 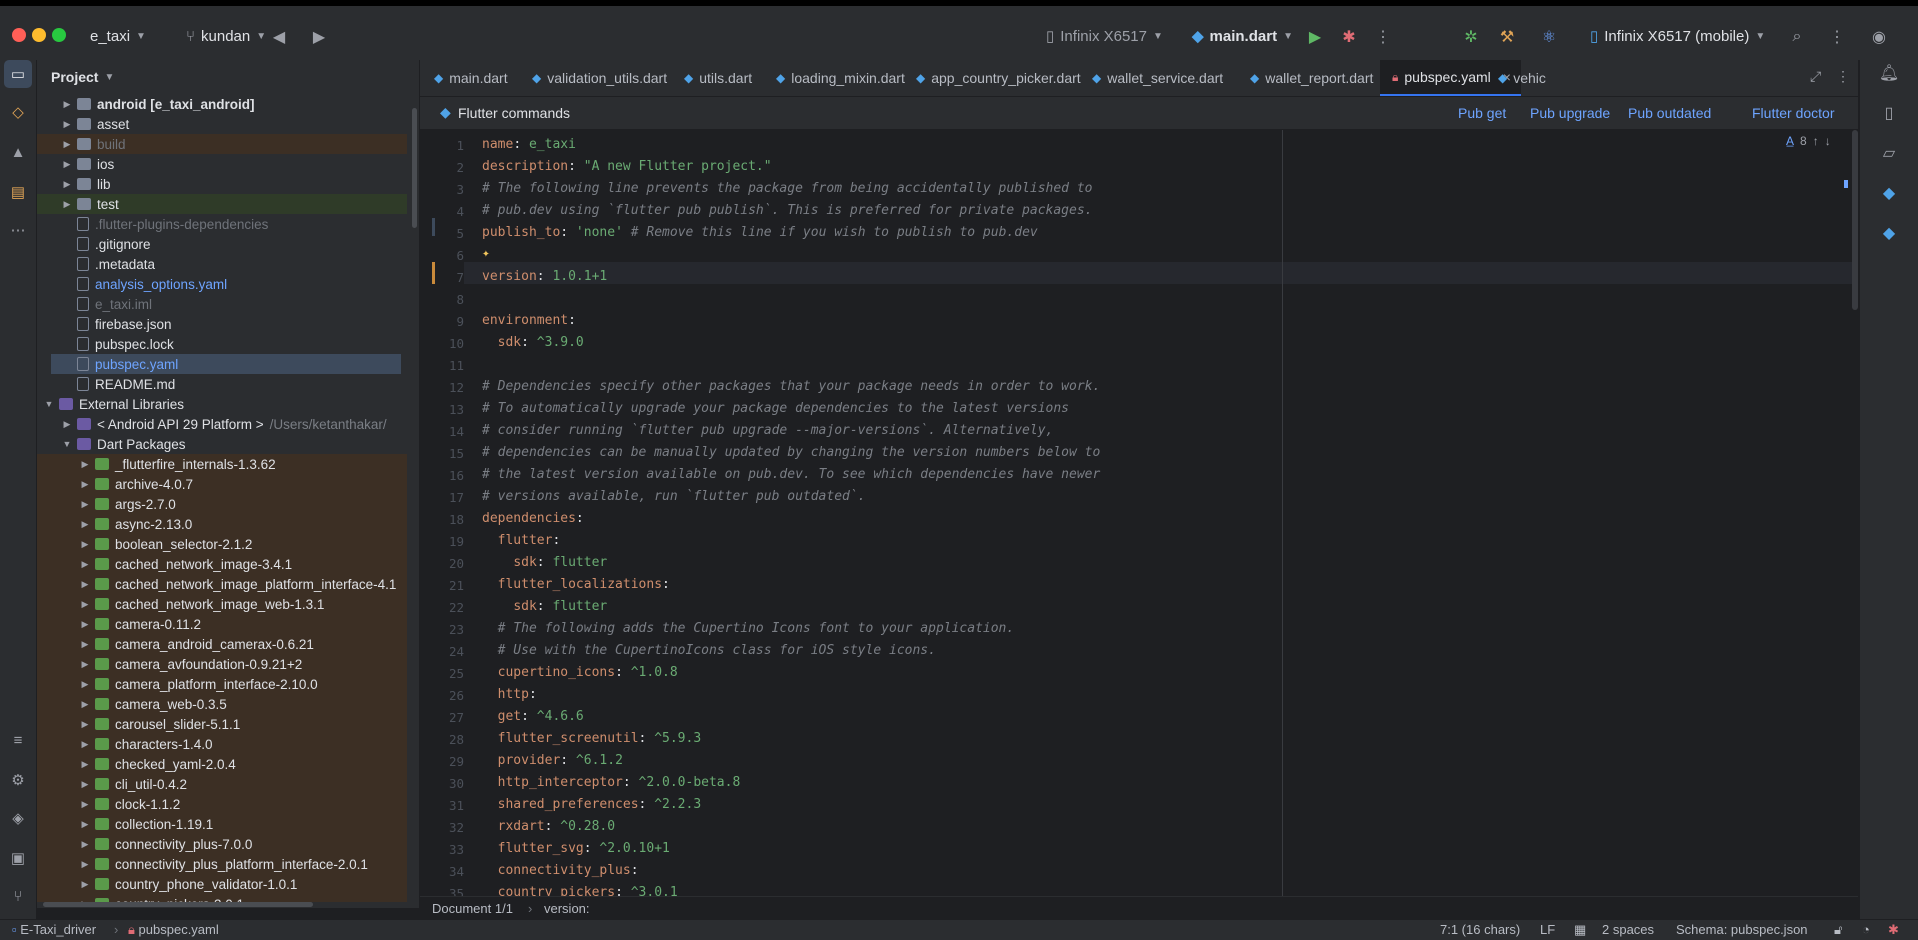 I want to click on code-line: flutter:, so click(x=521, y=541).